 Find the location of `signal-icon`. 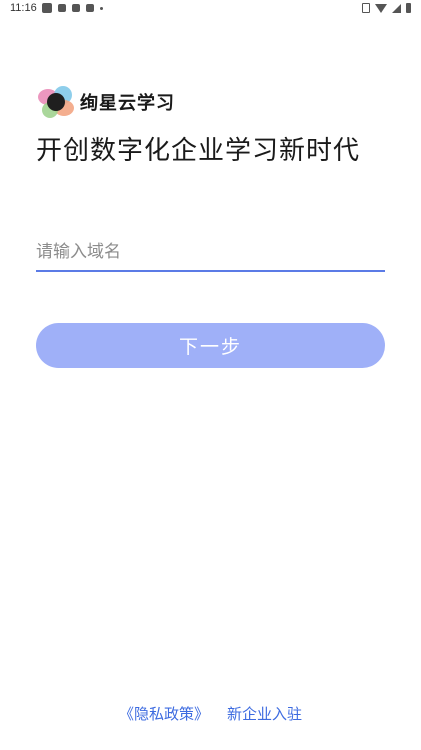

signal-icon is located at coordinates (396, 8).